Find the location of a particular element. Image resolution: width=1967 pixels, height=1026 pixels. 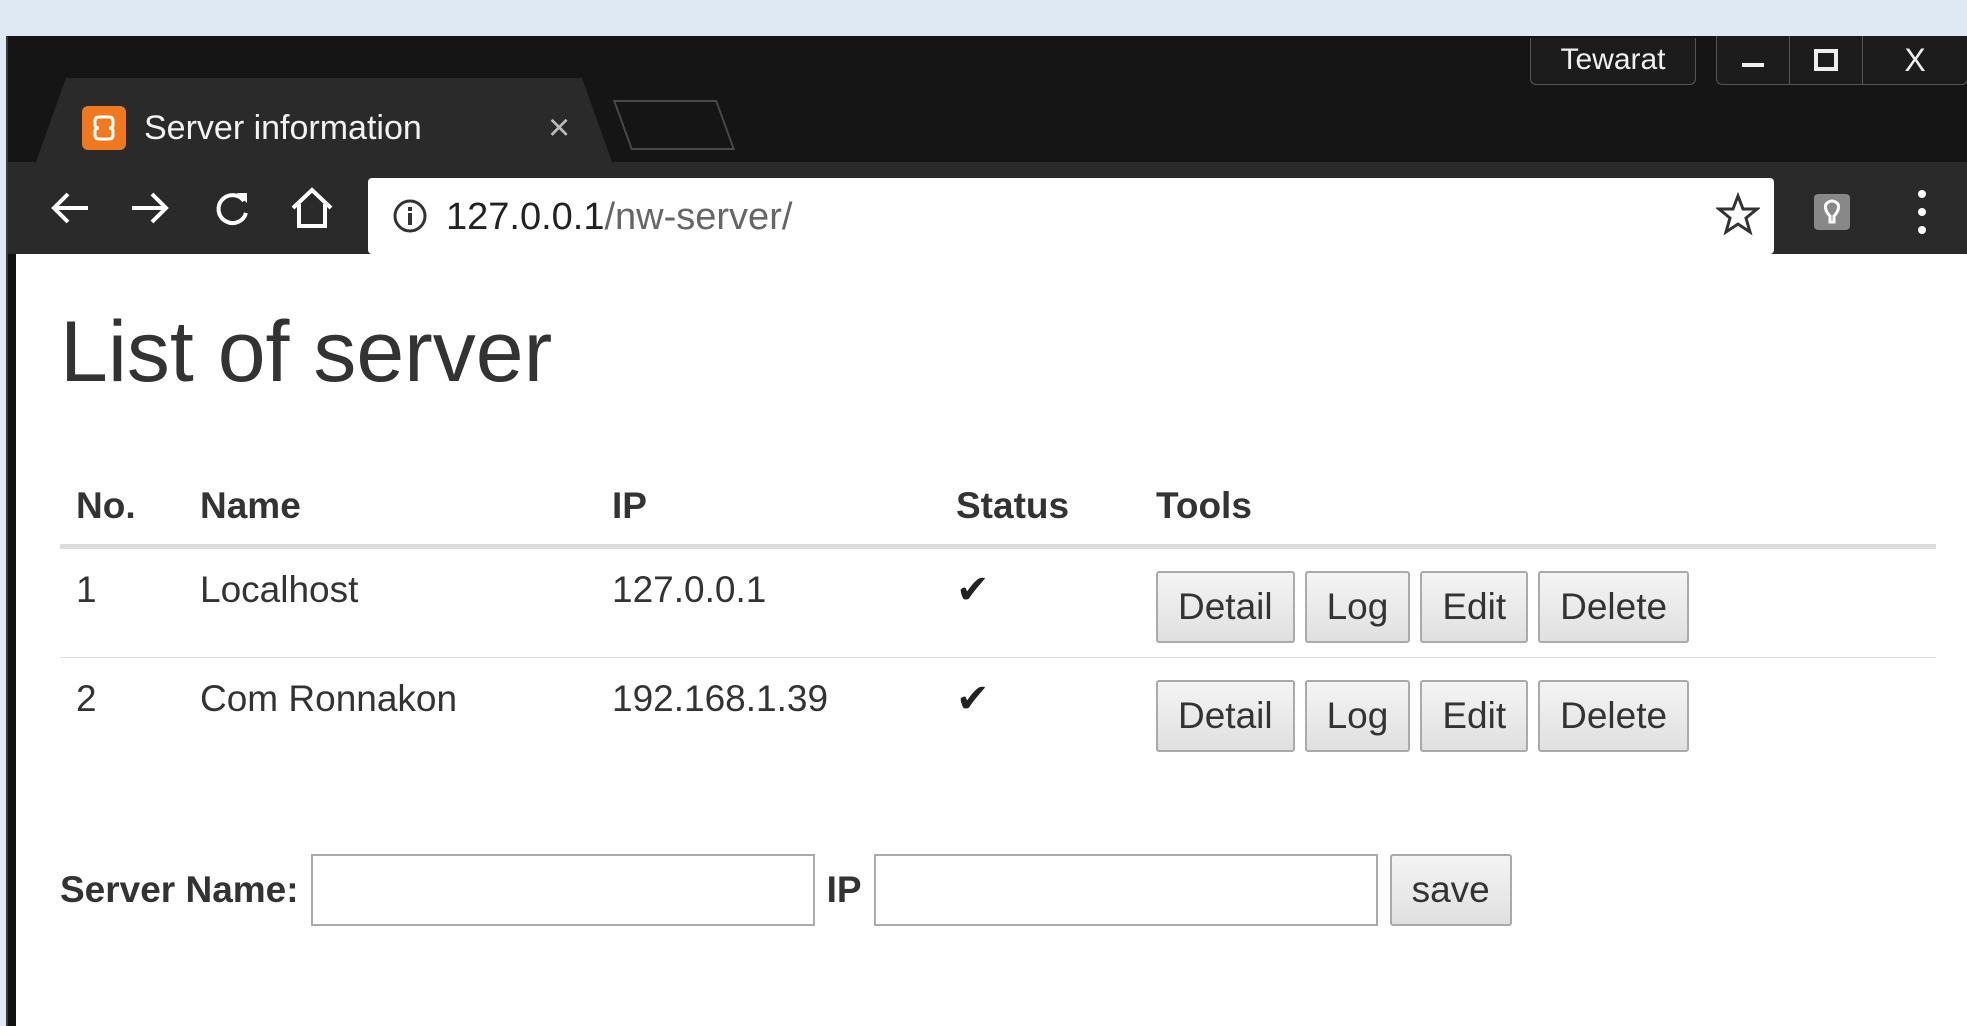

cell-ip: 127.0.0.1 is located at coordinates (689, 589).